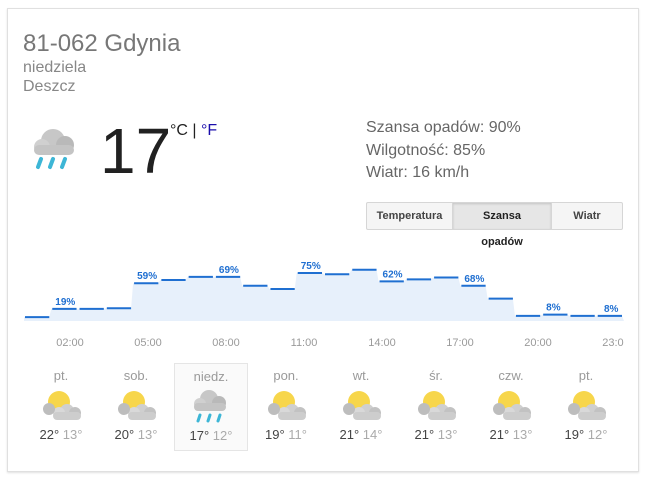  I want to click on unit-celsius: °C, so click(179, 130).